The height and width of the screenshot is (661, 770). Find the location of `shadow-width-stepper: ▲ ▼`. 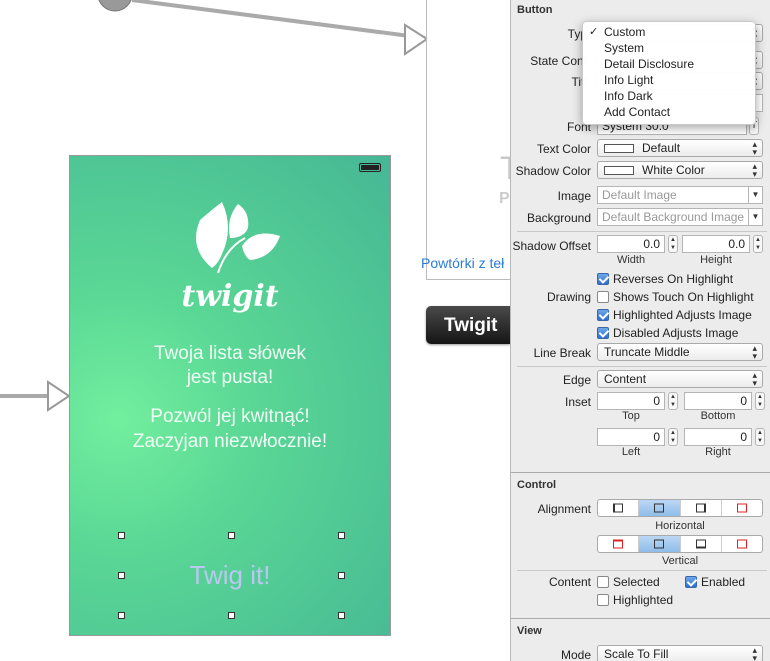

shadow-width-stepper: ▲ ▼ is located at coordinates (673, 244).